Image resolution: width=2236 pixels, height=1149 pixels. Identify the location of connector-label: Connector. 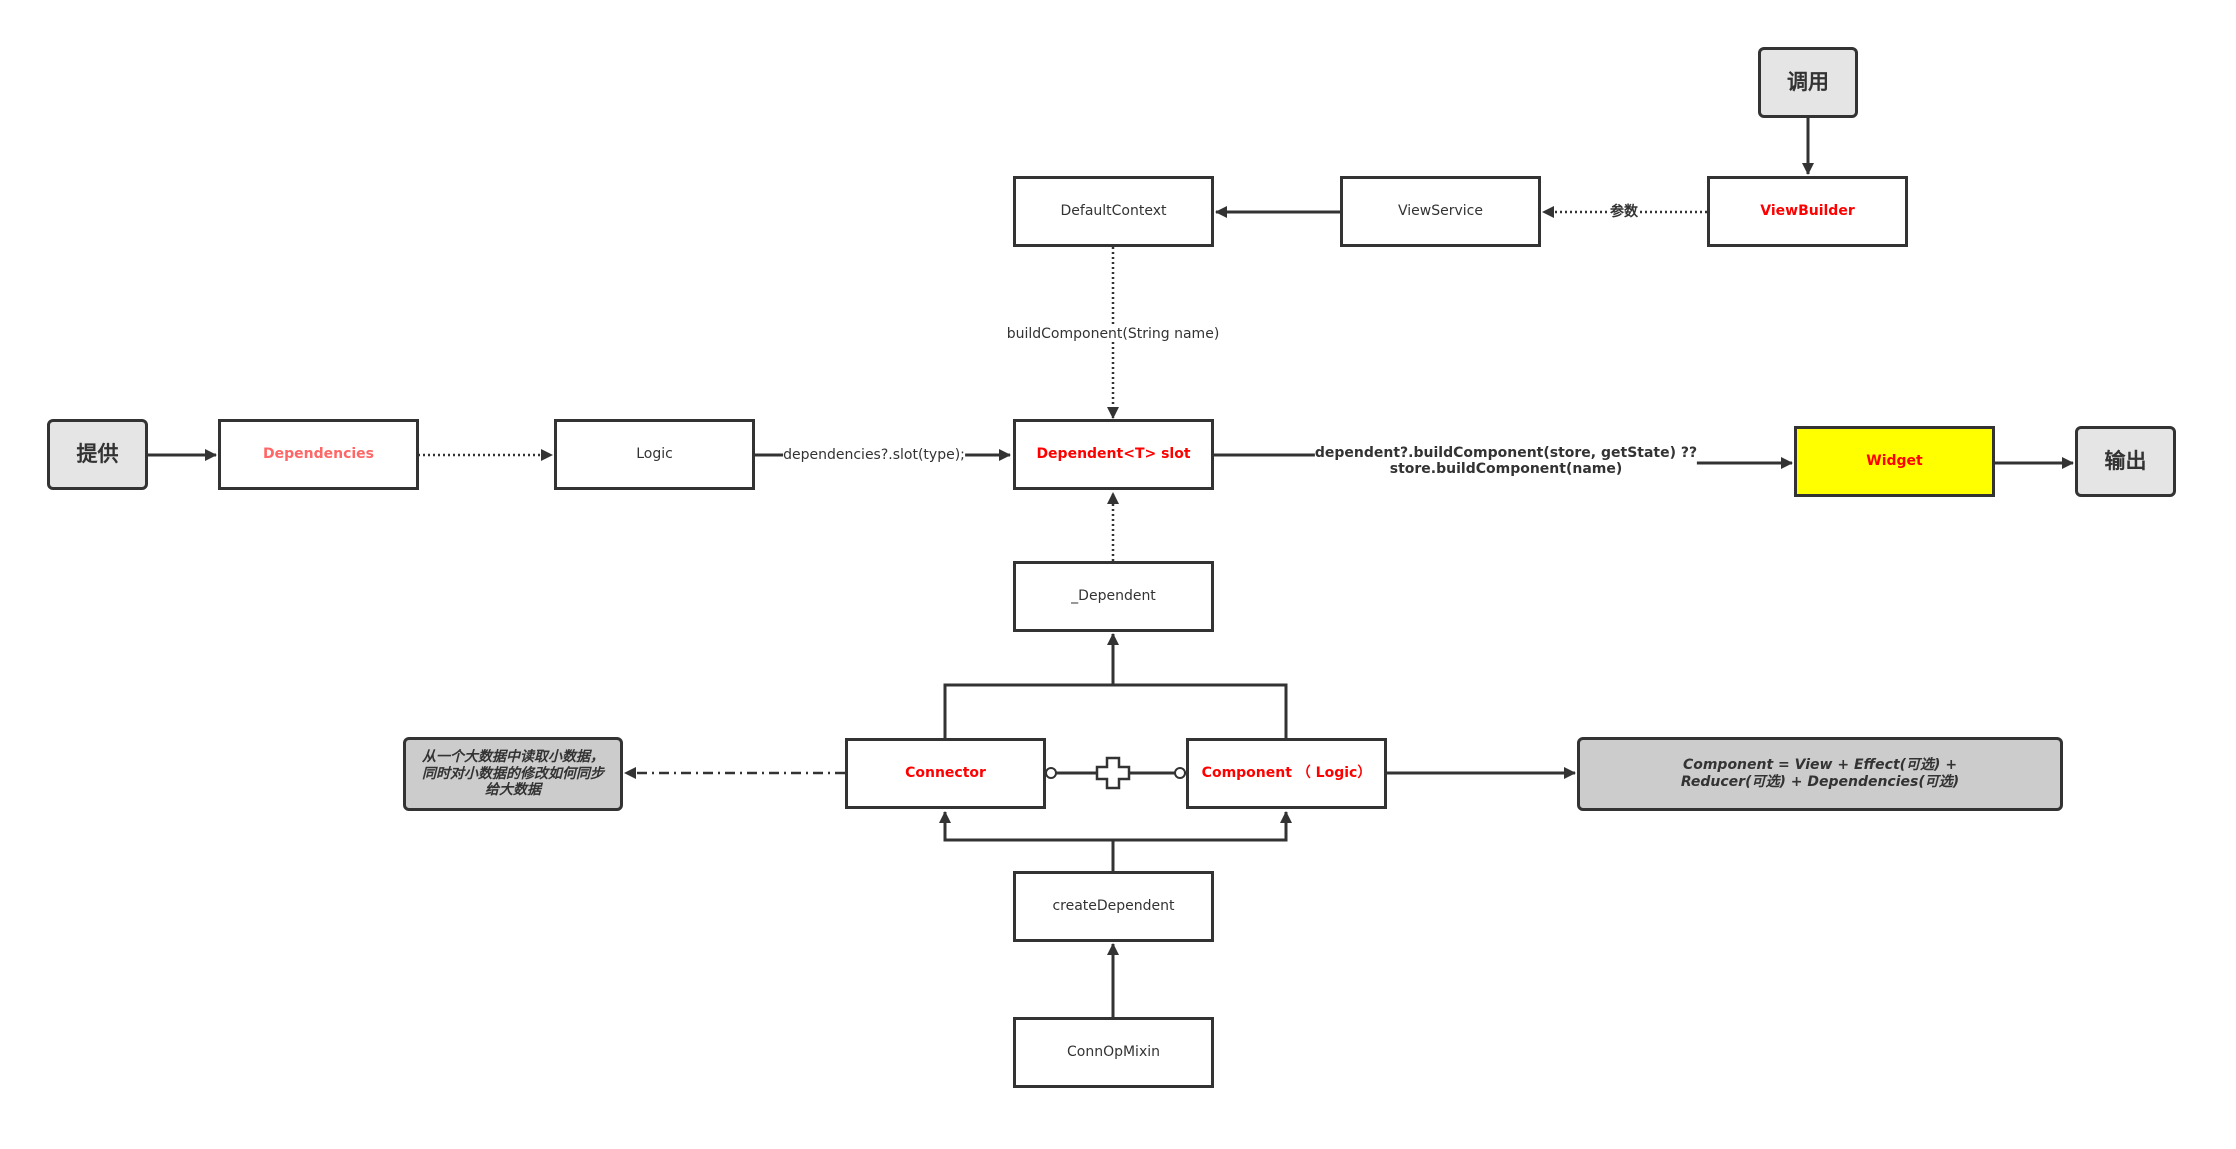
(945, 773).